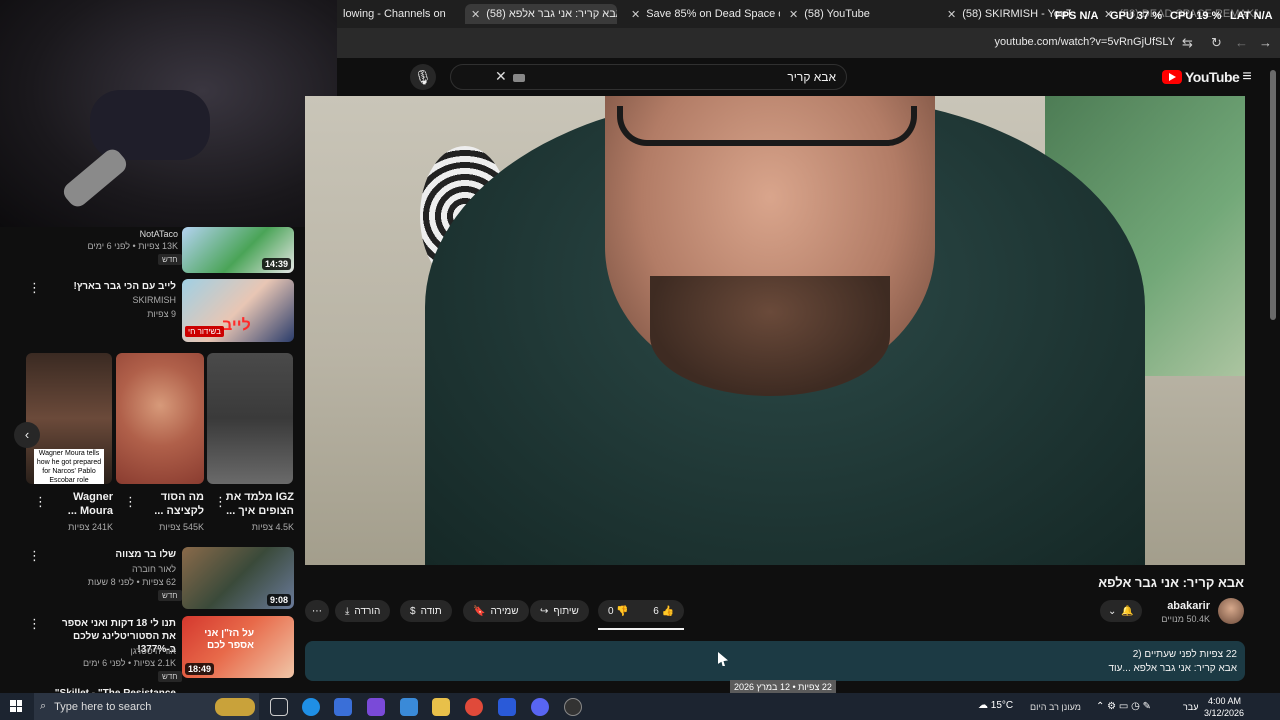 The image size is (1280, 720). What do you see at coordinates (367, 611) in the screenshot?
I see `download-label: הורדה` at bounding box center [367, 611].